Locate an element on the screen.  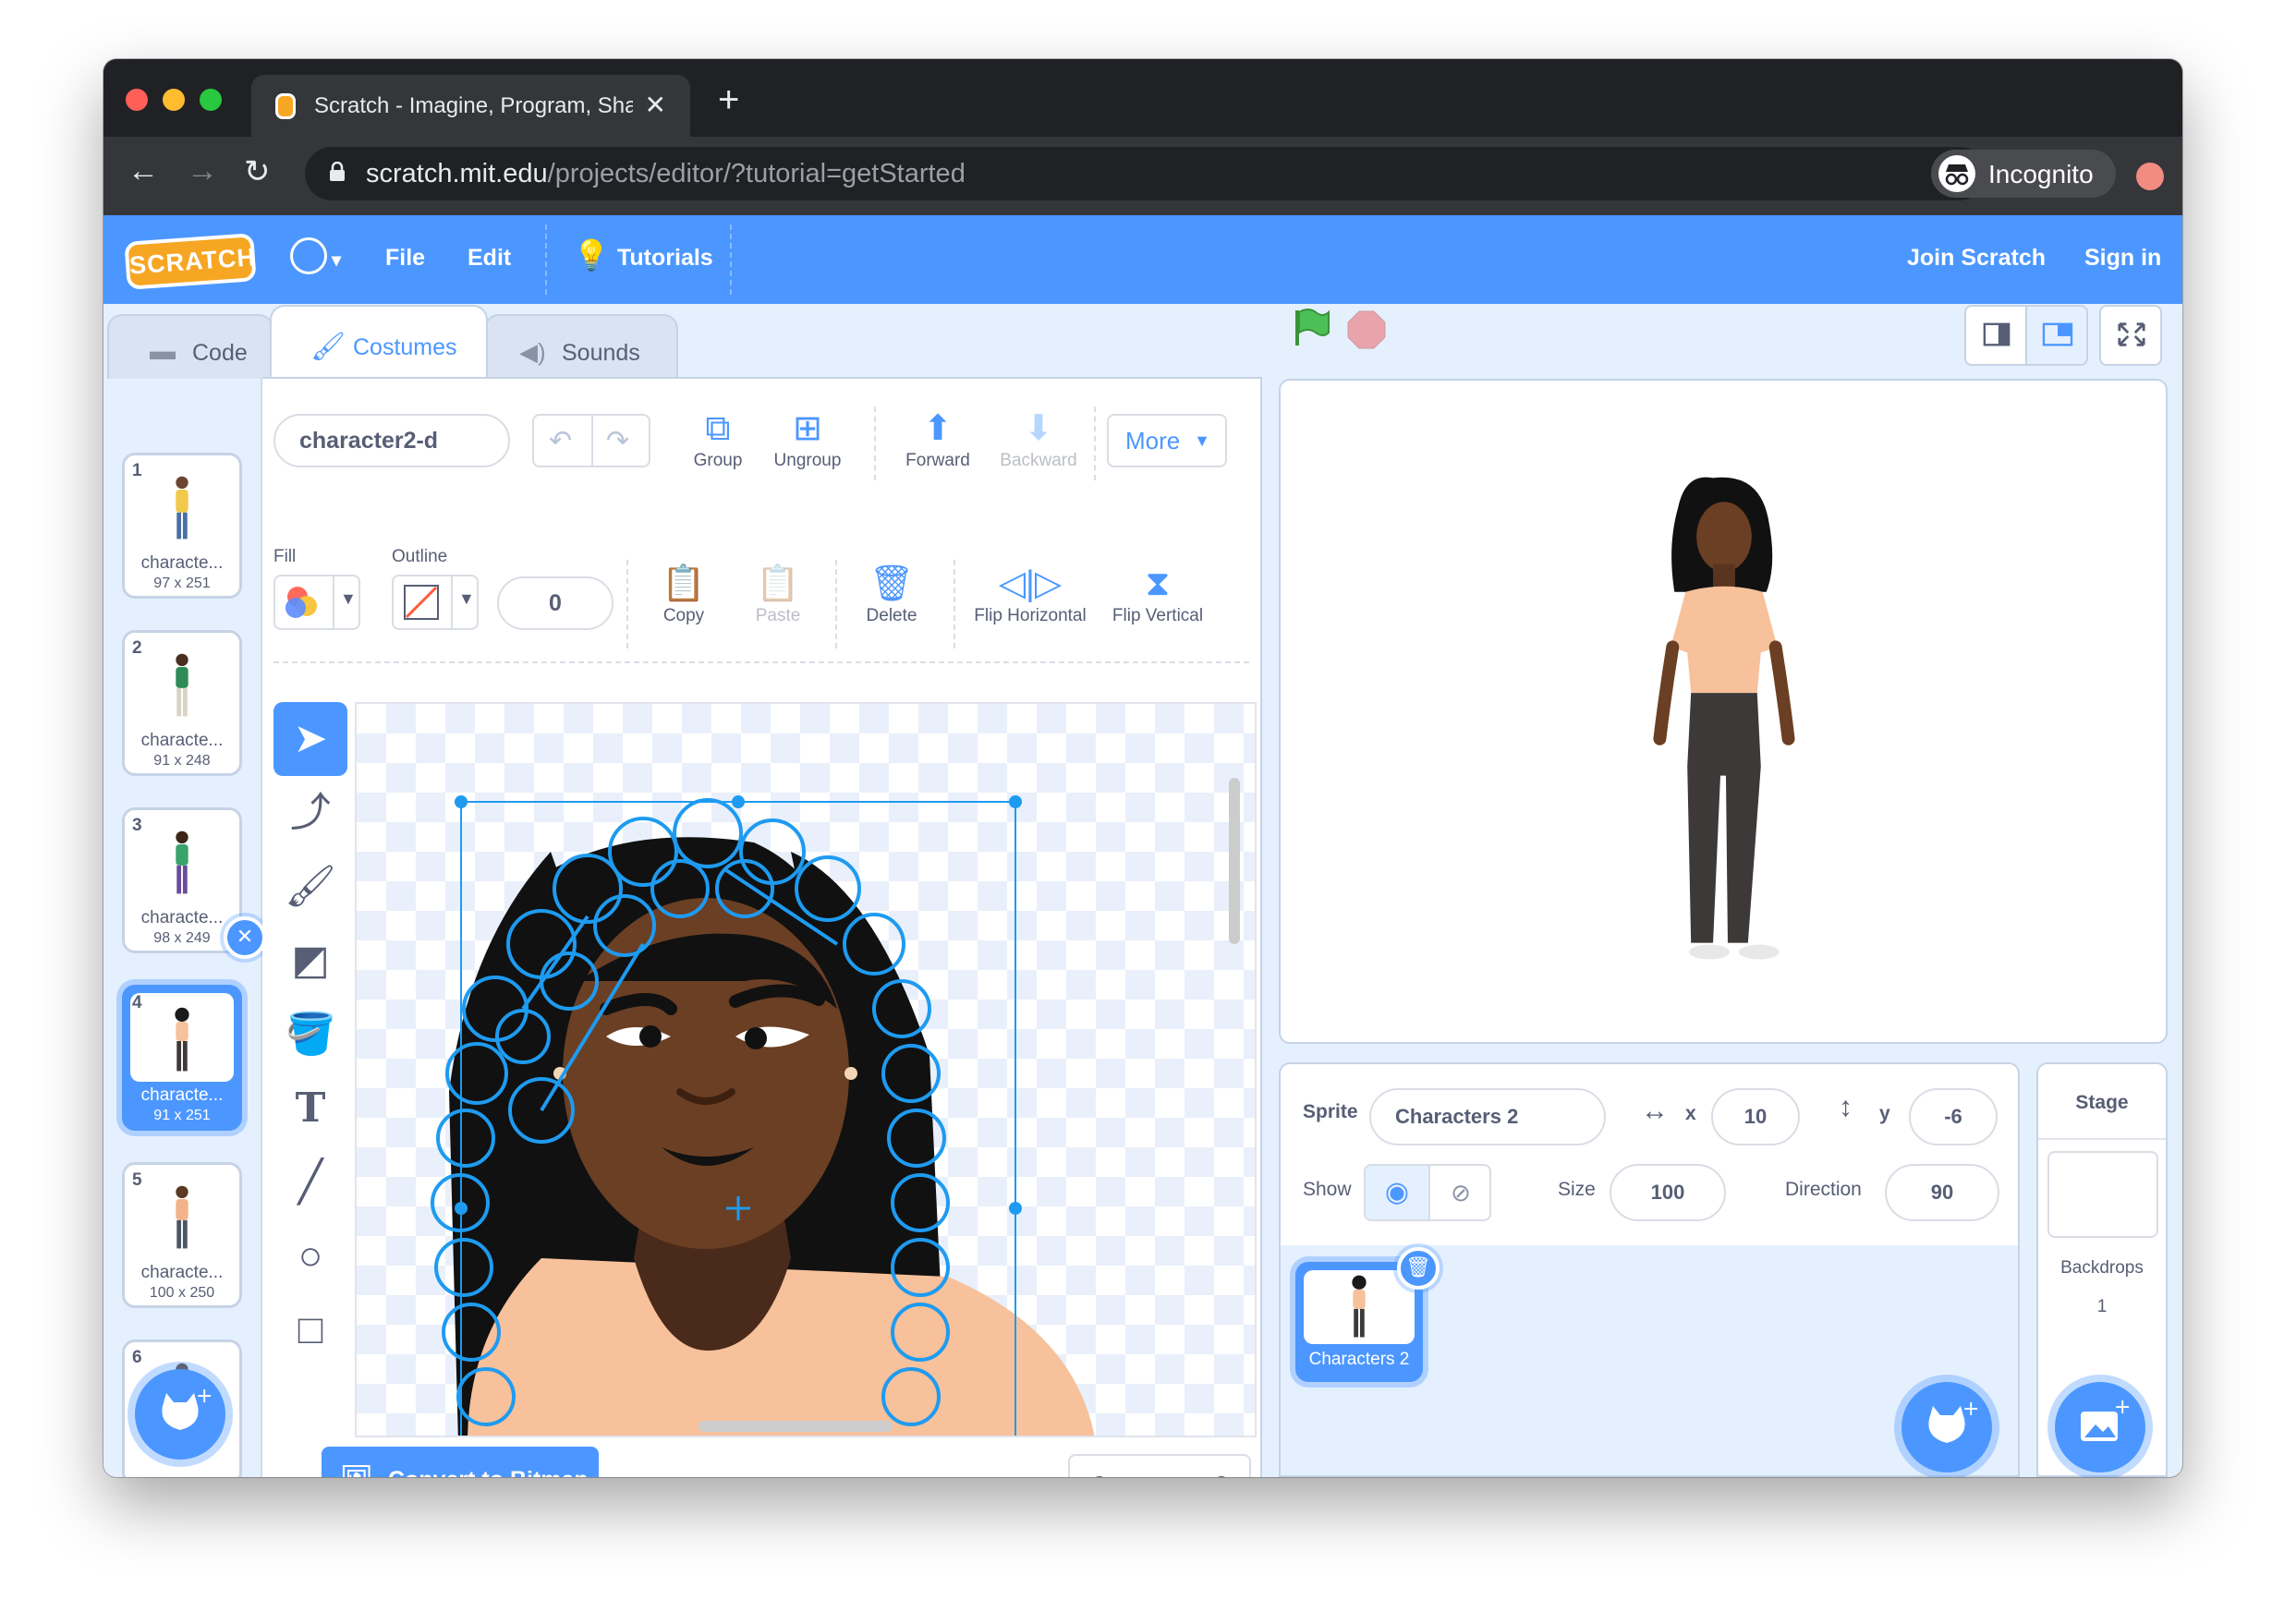
delete-sprite-icon: 🗑 is located at coordinates (1418, 1268).